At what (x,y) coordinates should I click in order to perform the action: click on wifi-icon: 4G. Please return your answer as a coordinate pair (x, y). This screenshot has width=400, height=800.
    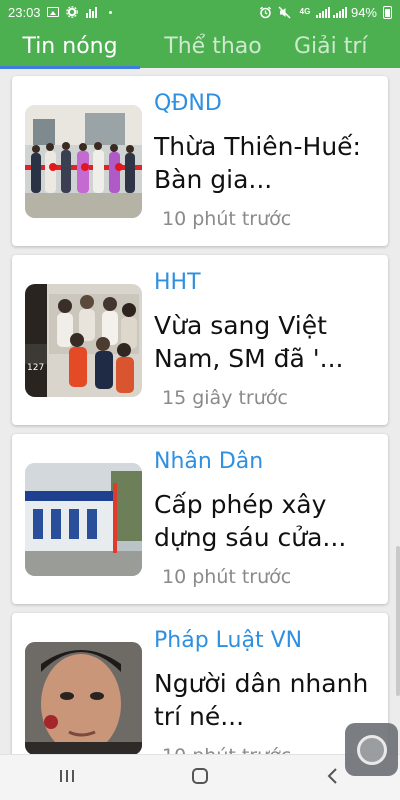
    Looking at the image, I should click on (305, 12).